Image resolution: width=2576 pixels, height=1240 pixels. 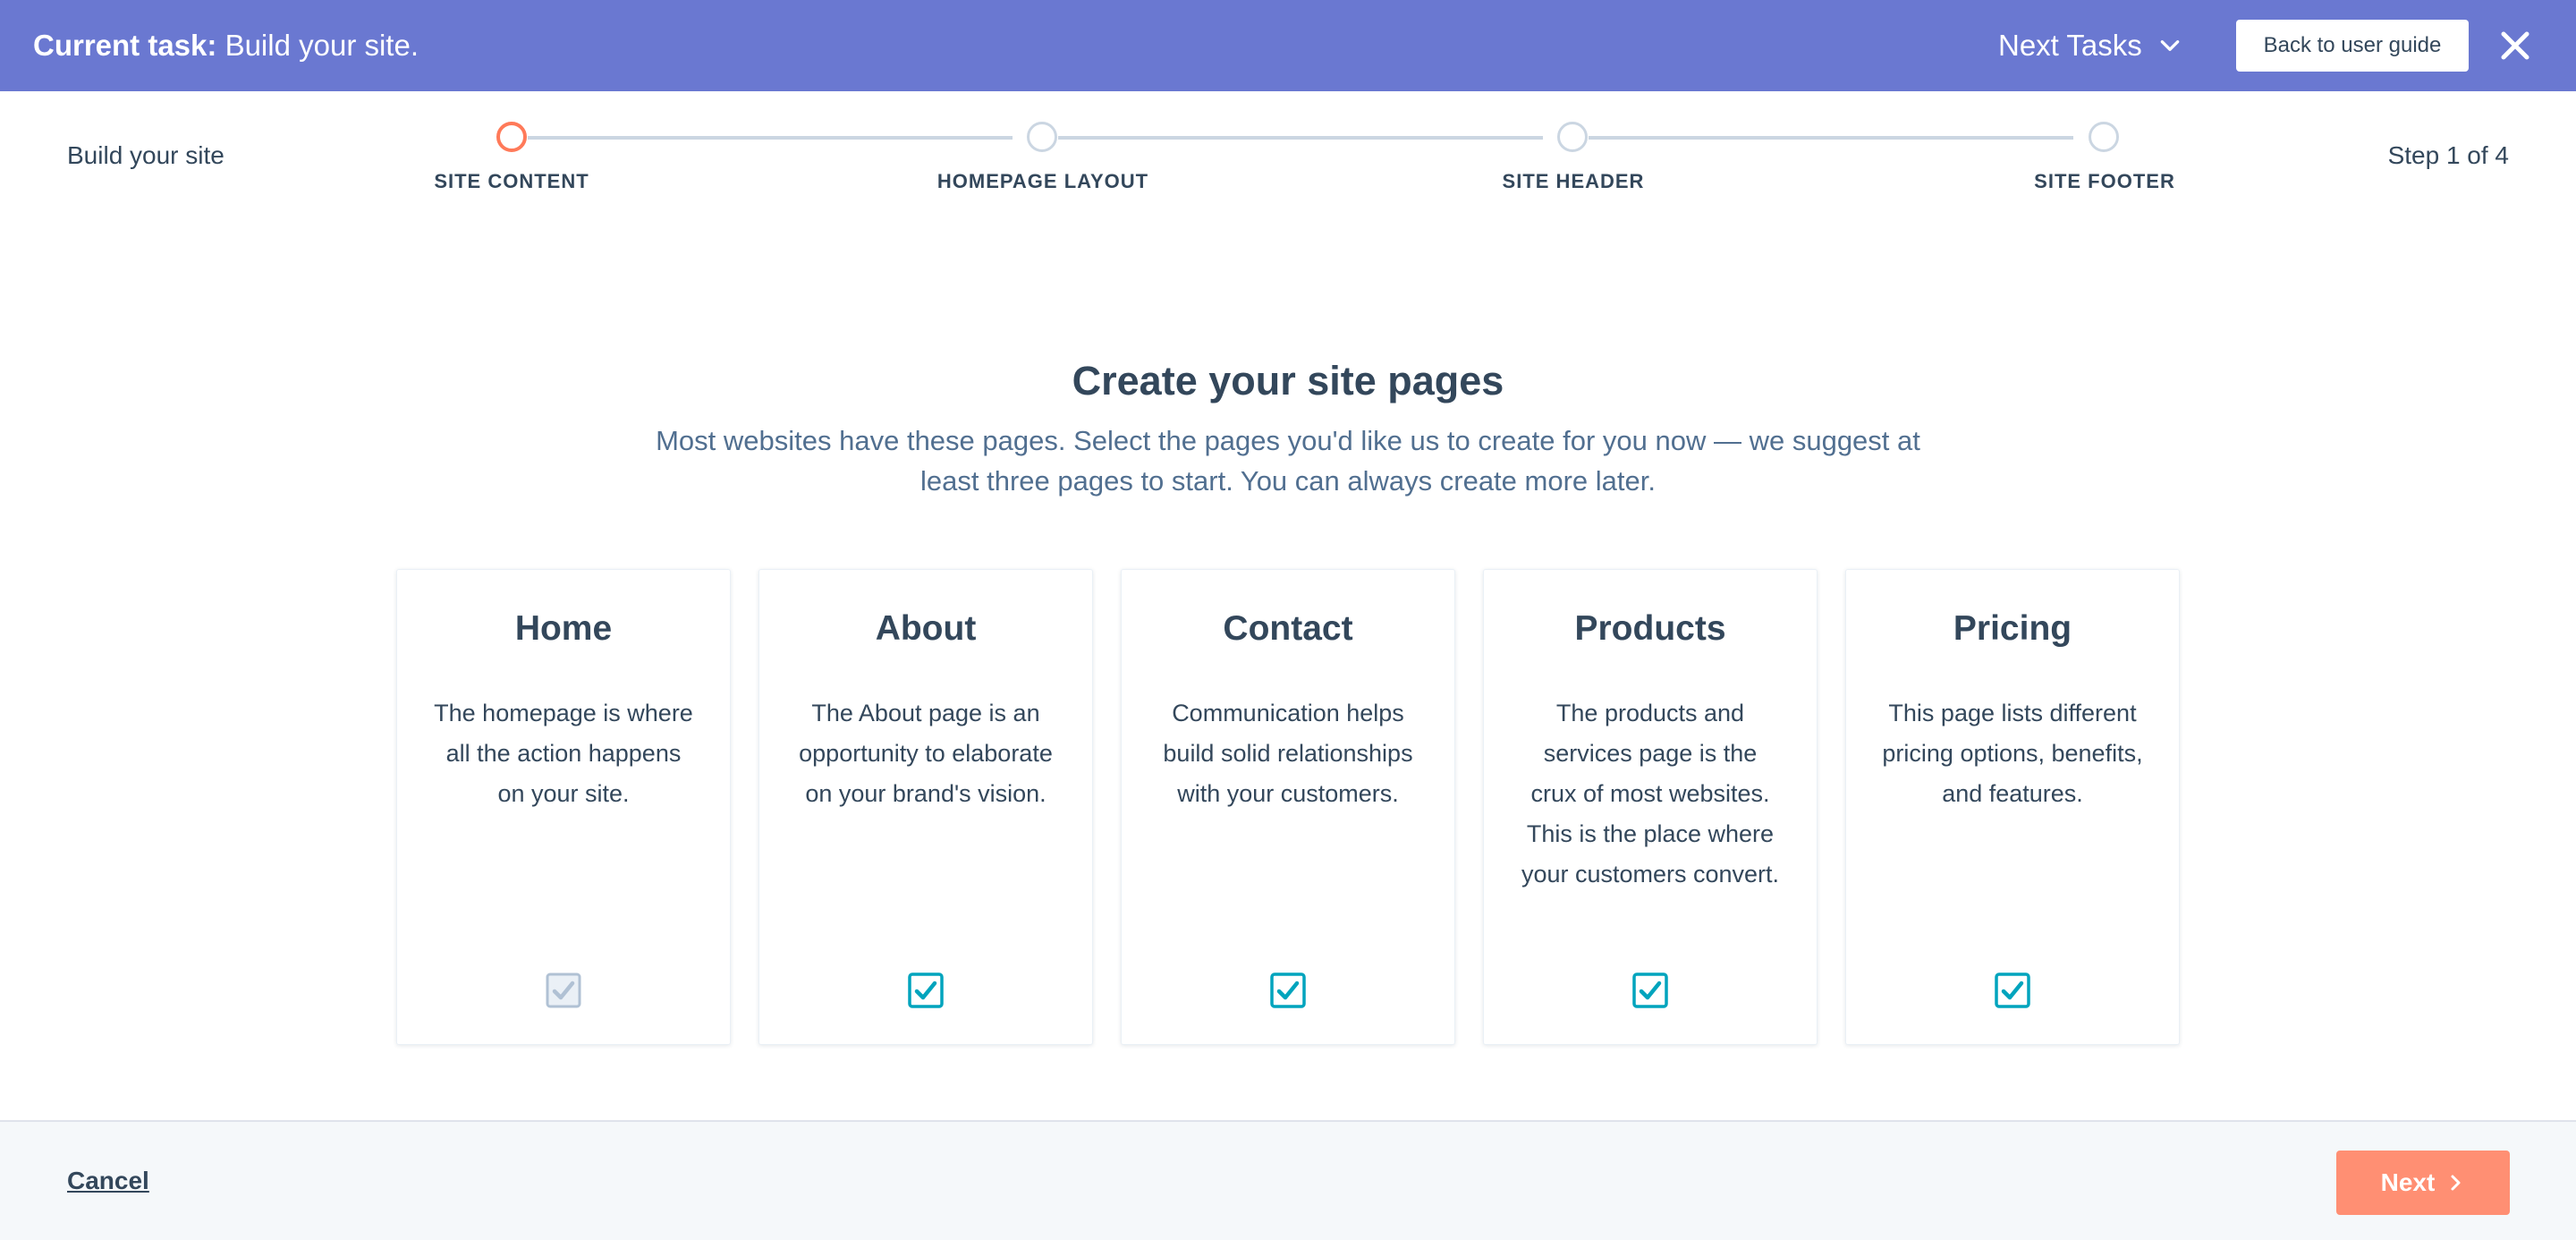 What do you see at coordinates (511, 137) in the screenshot?
I see `step-dot-site-content` at bounding box center [511, 137].